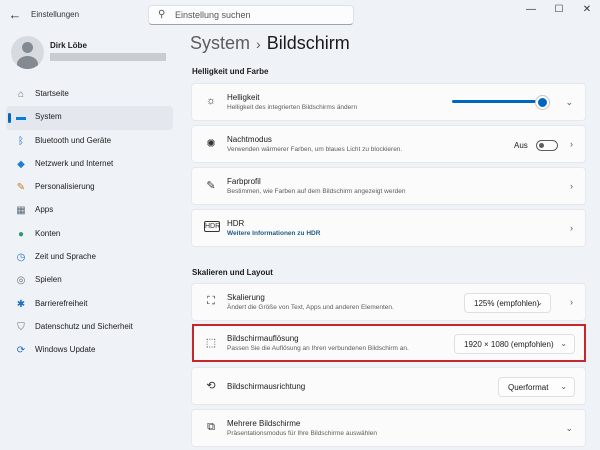 The height and width of the screenshot is (450, 600). I want to click on close-button: ✕, so click(587, 10).